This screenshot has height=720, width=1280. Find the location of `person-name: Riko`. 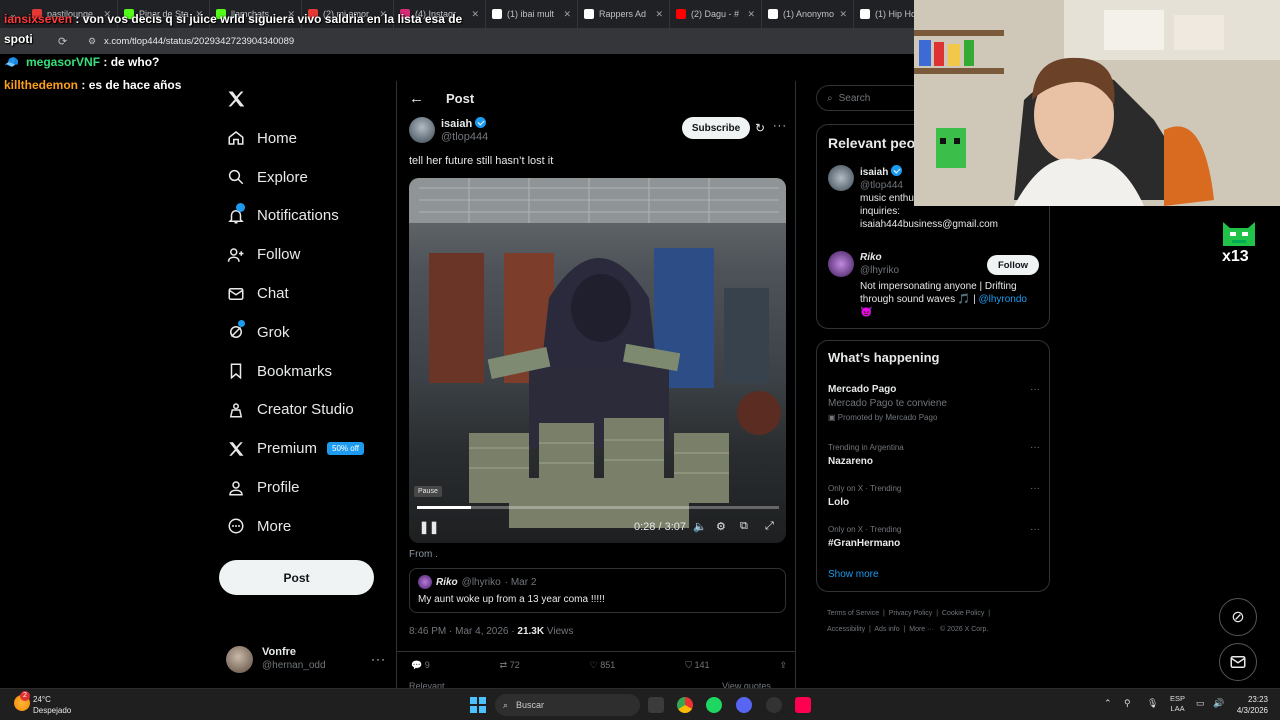

person-name: Riko is located at coordinates (871, 257).